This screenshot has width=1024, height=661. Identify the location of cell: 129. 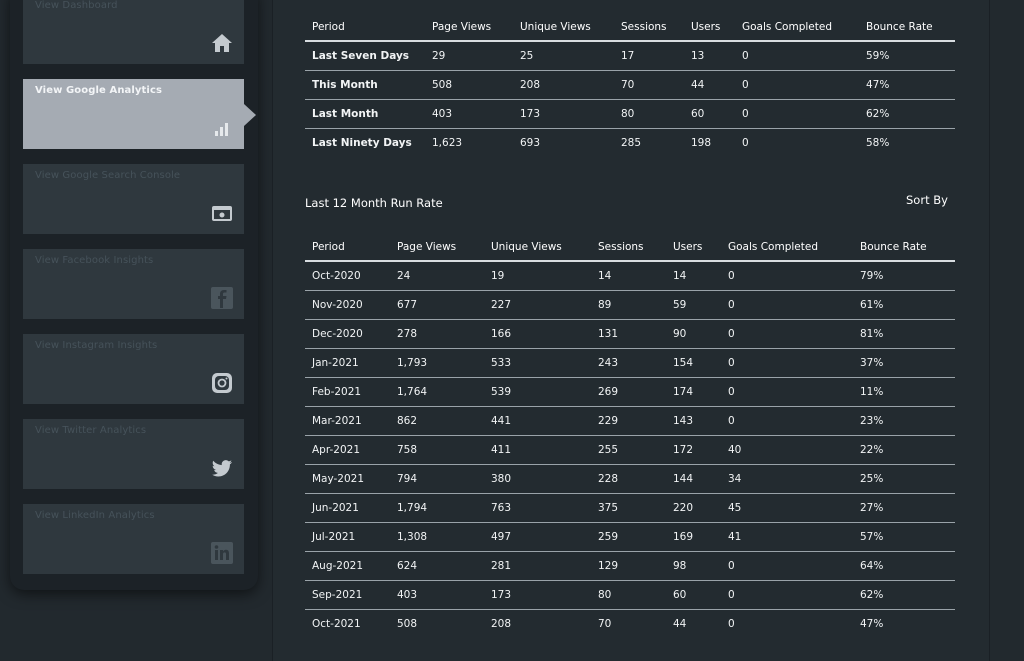
(628, 566).